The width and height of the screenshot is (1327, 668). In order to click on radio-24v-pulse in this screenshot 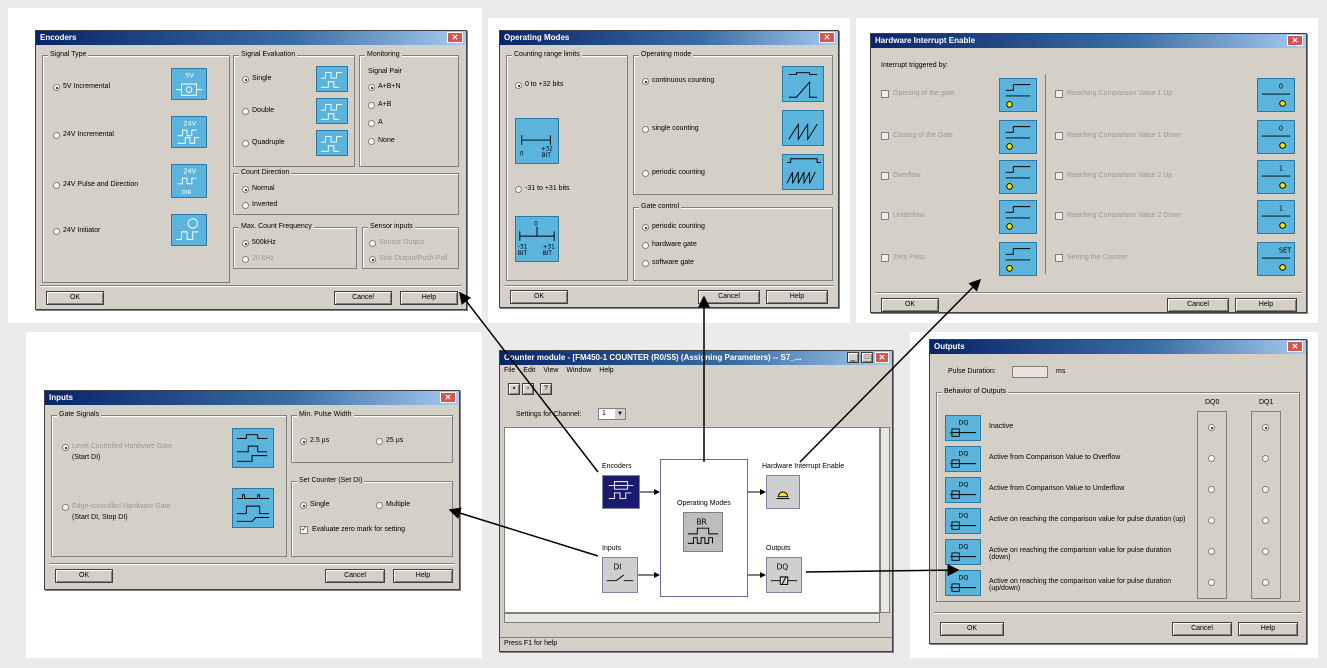, I will do `click(56, 185)`.